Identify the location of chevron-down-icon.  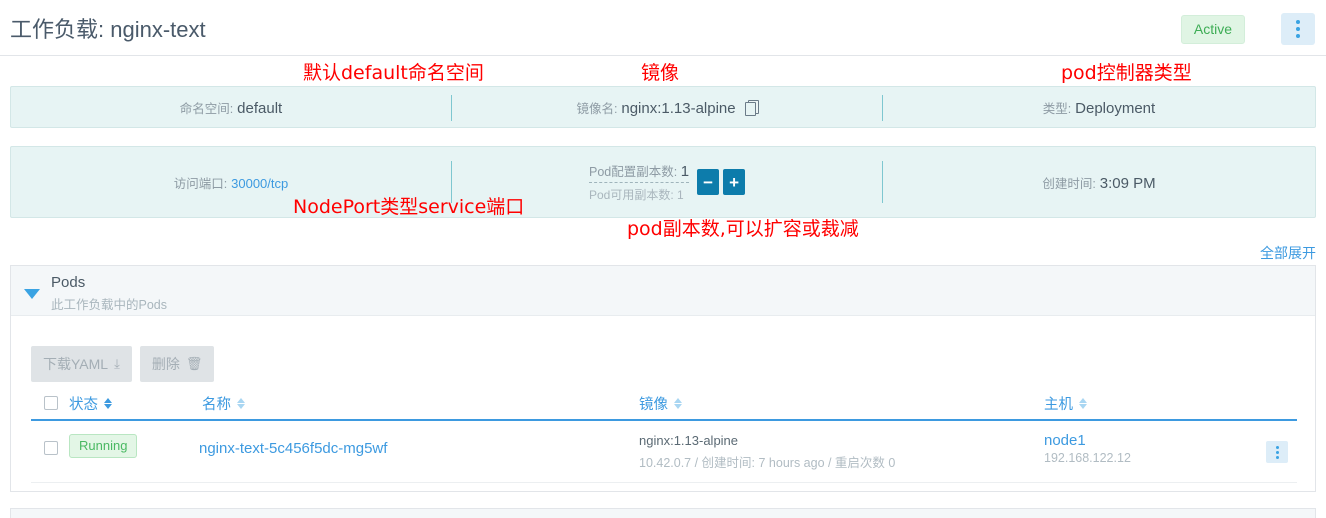
(32, 294).